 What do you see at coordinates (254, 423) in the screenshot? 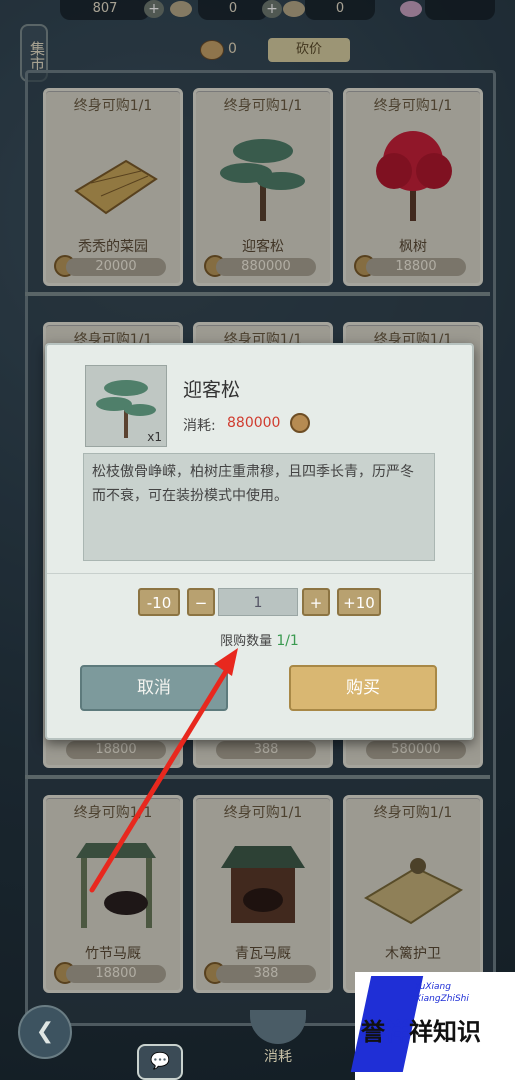
I see `cost-value: 880000` at bounding box center [254, 423].